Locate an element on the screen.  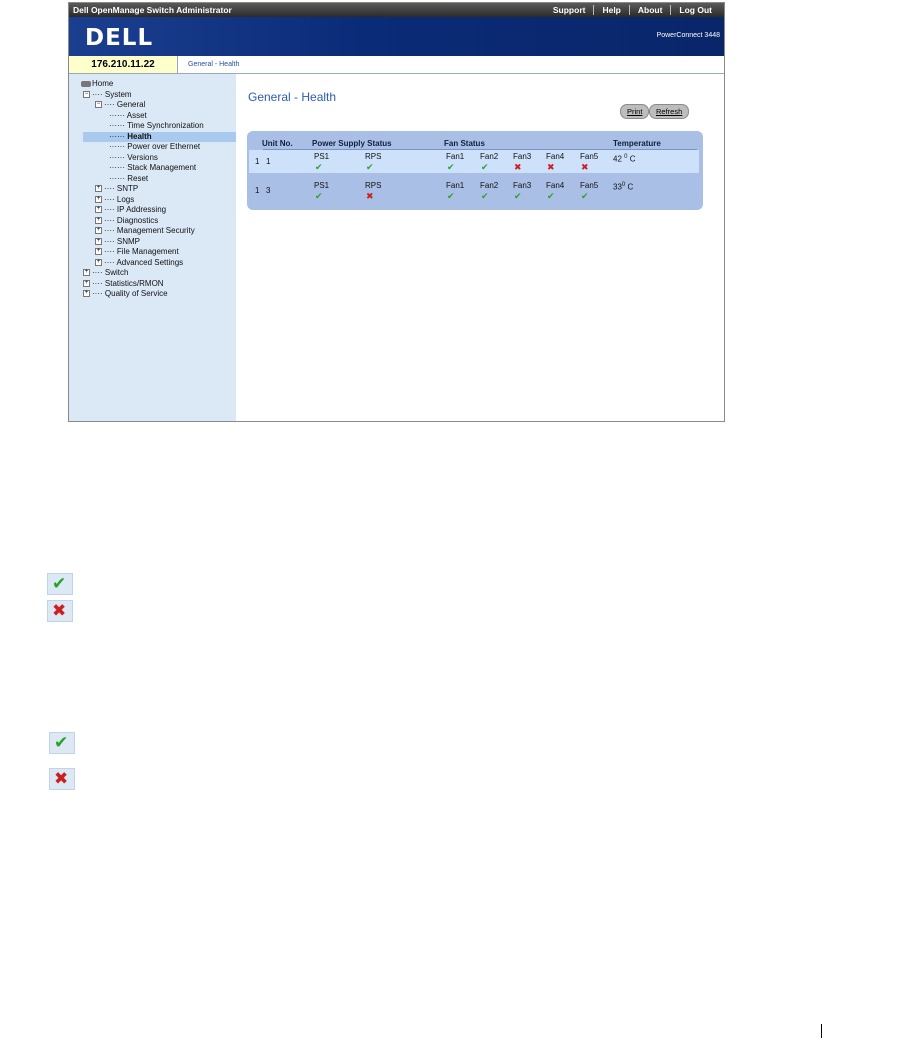
temperature-value: 42 0 C is located at coordinates (624, 159).